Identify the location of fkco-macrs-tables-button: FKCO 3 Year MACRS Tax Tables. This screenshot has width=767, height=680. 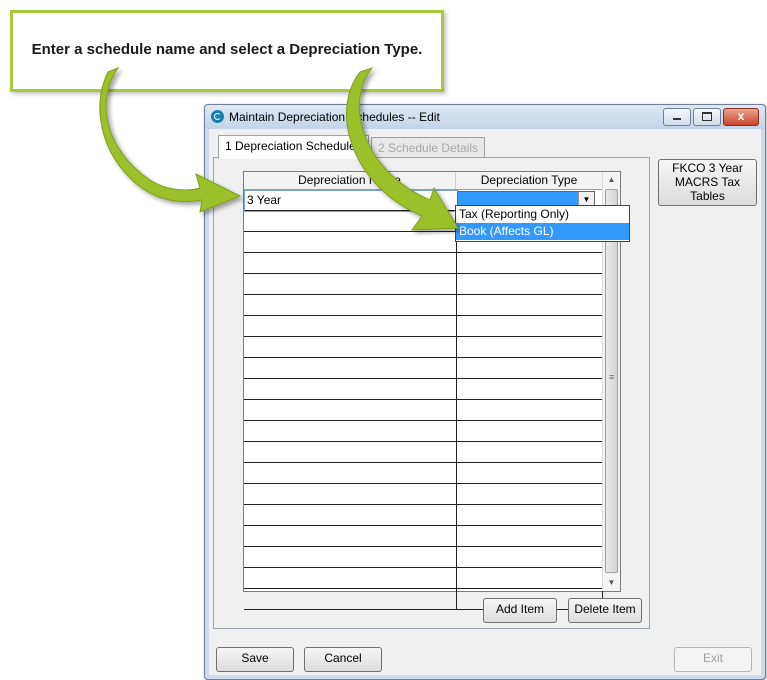
(707, 182).